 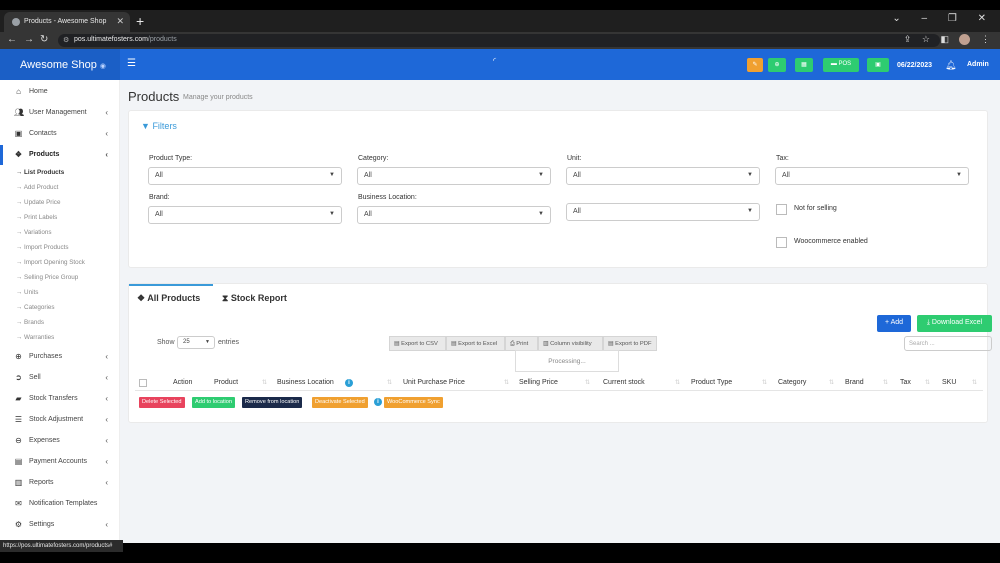 I want to click on column-header-brand: Brand, so click(x=854, y=382).